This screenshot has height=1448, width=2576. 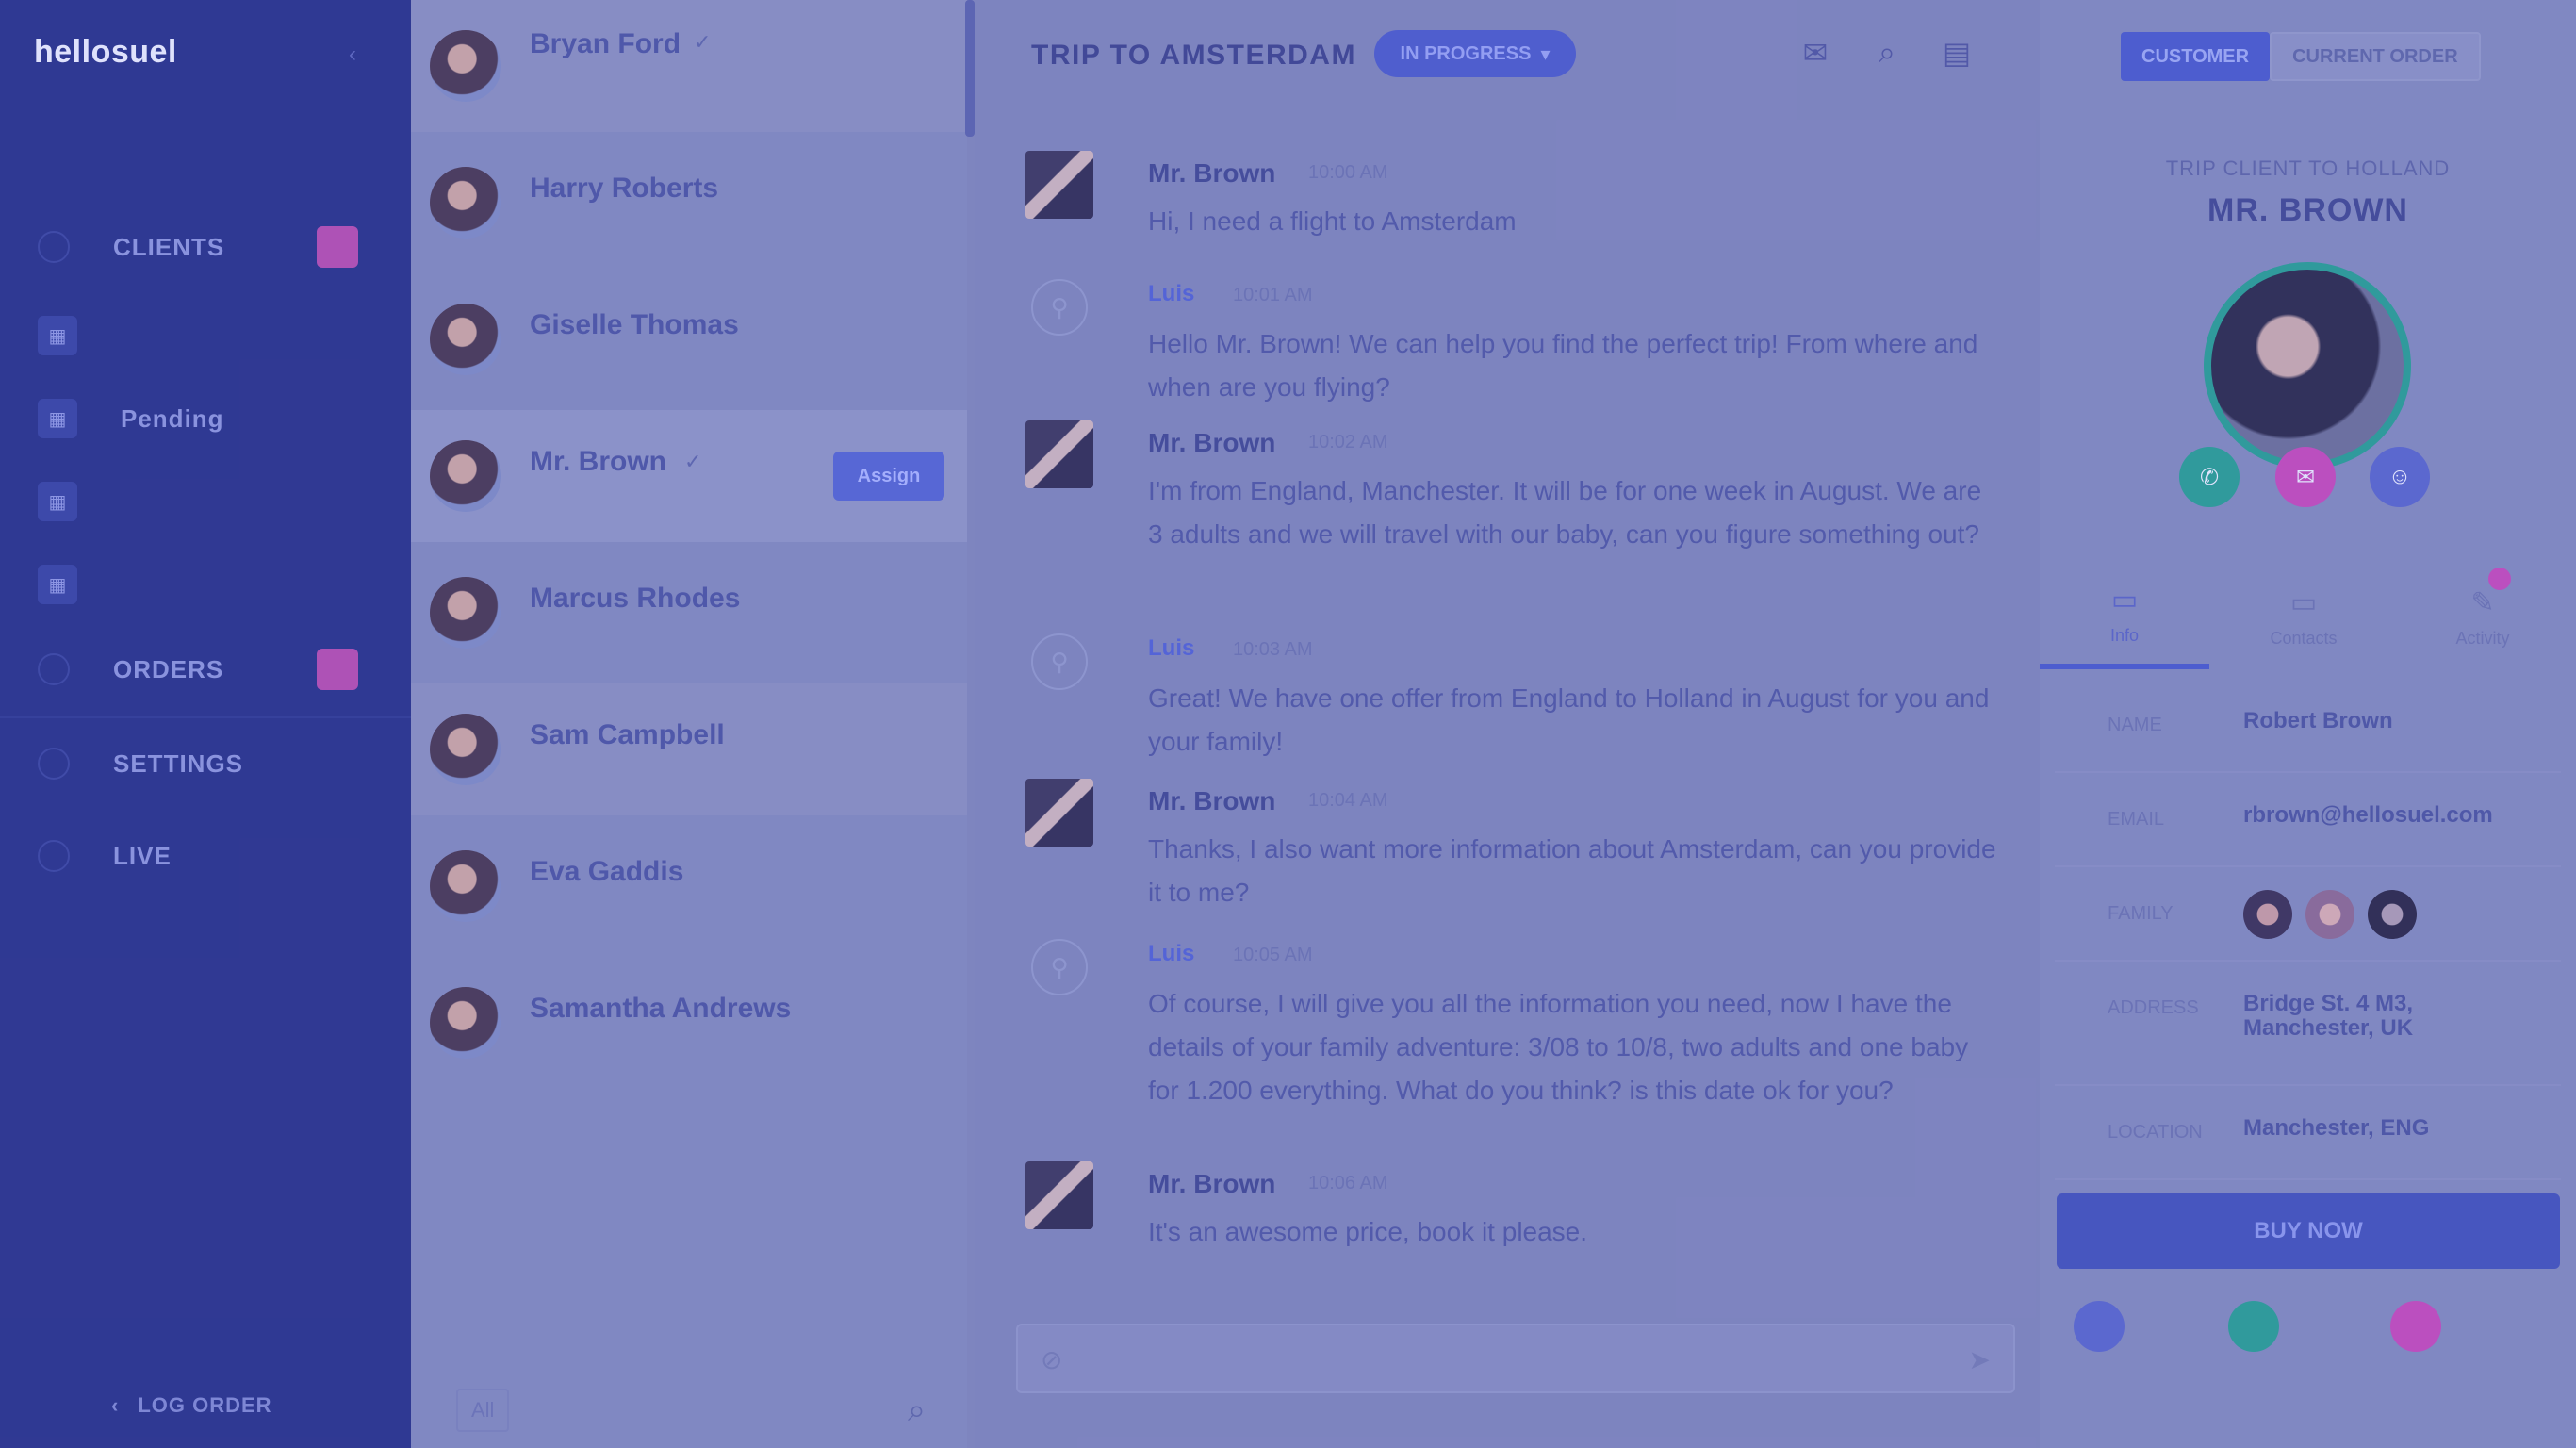 I want to click on conversation-item: Samantha Andrews, so click(x=689, y=1023).